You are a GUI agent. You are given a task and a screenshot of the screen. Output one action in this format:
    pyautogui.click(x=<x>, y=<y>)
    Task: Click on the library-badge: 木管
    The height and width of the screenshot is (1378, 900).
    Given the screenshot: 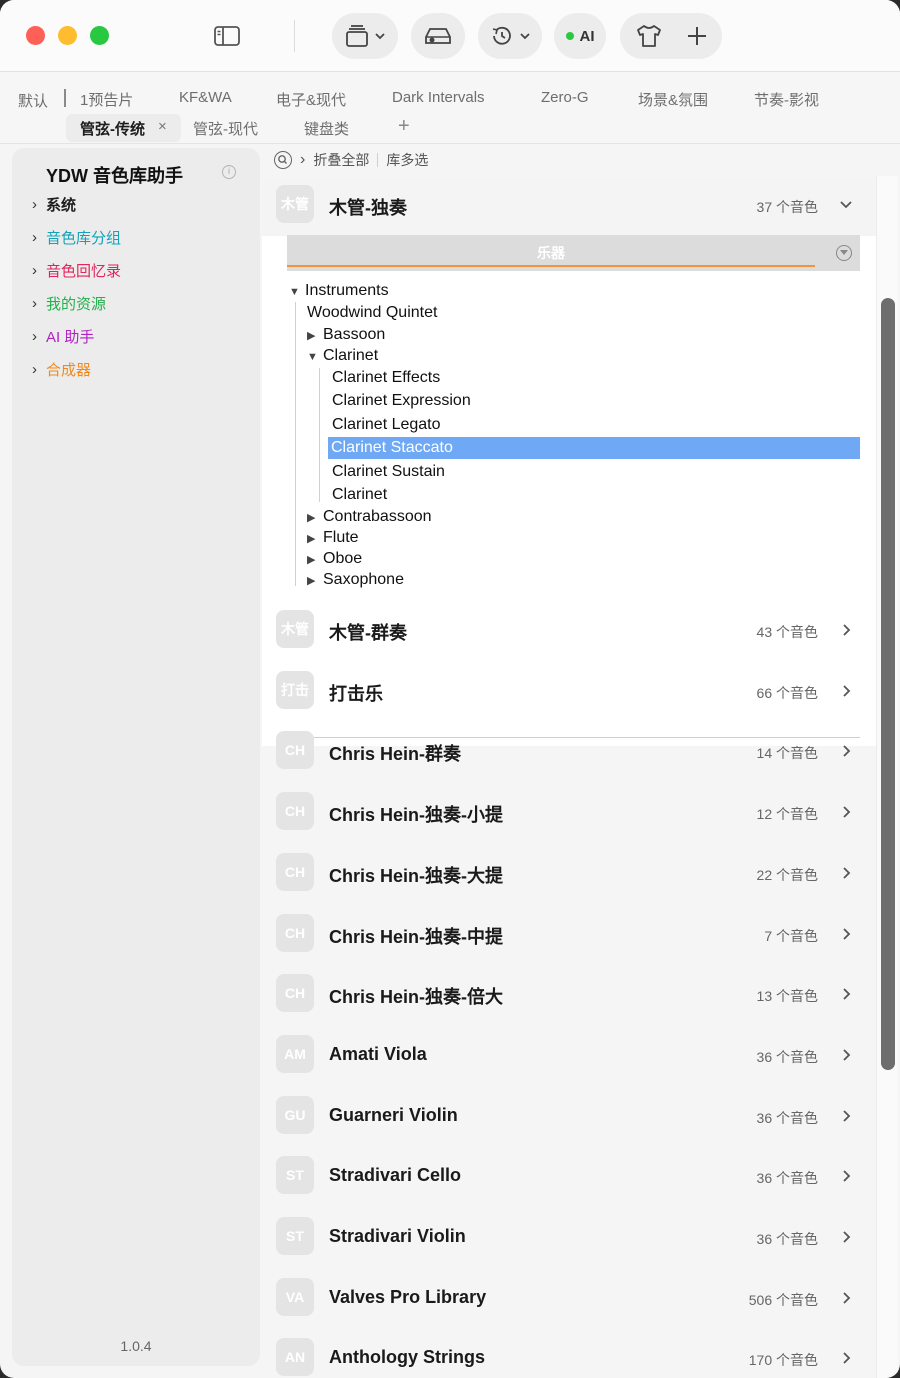 What is the action you would take?
    pyautogui.click(x=295, y=629)
    